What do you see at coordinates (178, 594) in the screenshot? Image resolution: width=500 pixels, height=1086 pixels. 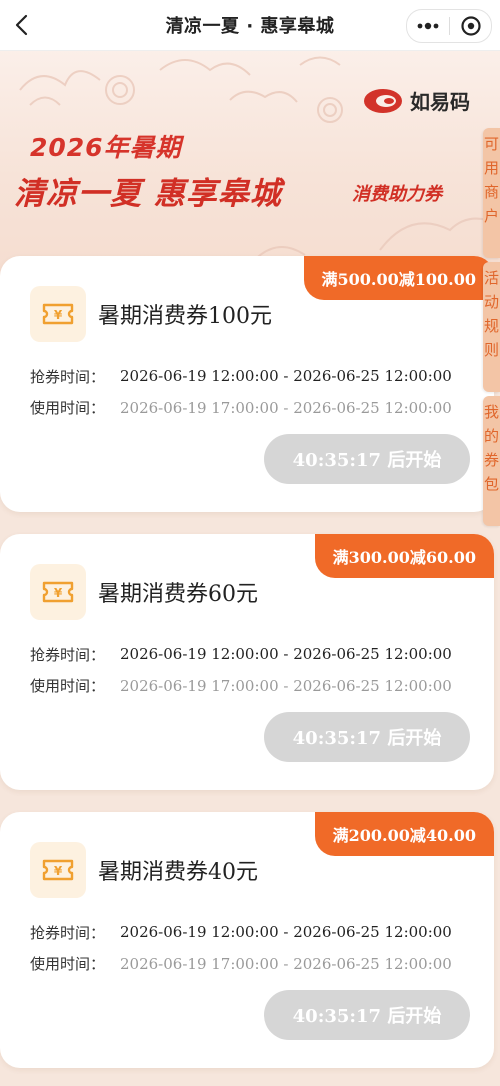 I see `coupon-title: 暑期消费券60元` at bounding box center [178, 594].